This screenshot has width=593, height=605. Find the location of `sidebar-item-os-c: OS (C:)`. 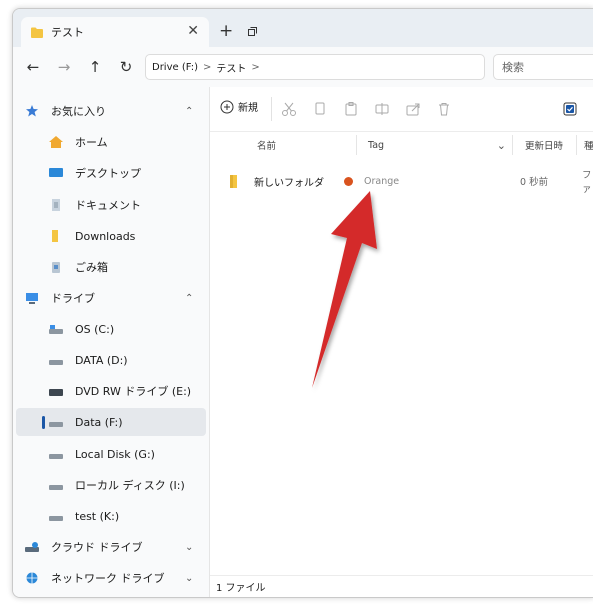

sidebar-item-os-c: OS (C:) is located at coordinates (111, 329).